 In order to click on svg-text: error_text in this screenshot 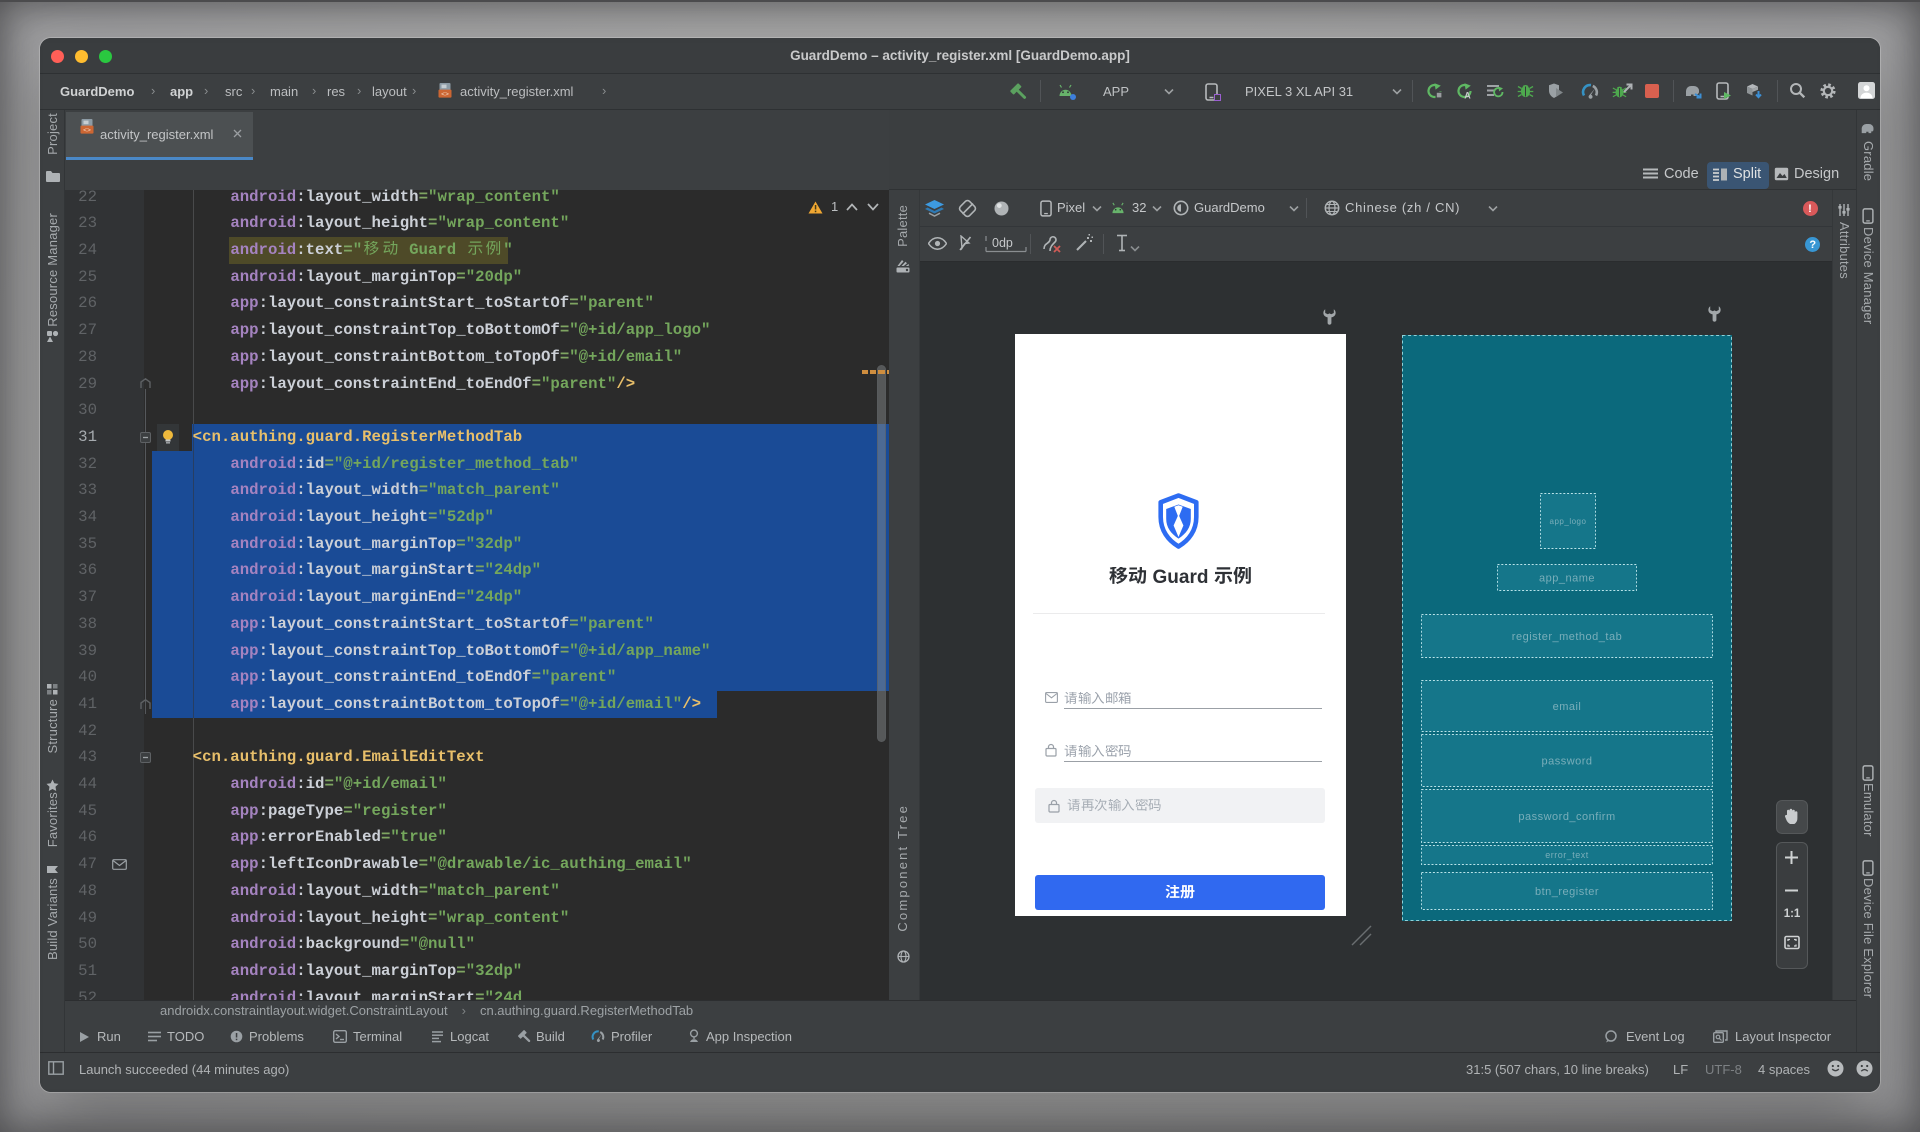, I will do `click(1567, 855)`.